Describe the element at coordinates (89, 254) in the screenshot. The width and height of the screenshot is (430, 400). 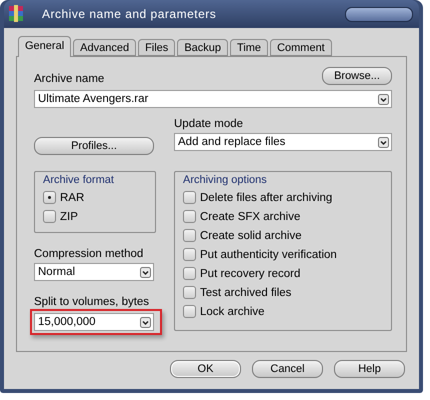
I see `field-label: Compression method` at that location.